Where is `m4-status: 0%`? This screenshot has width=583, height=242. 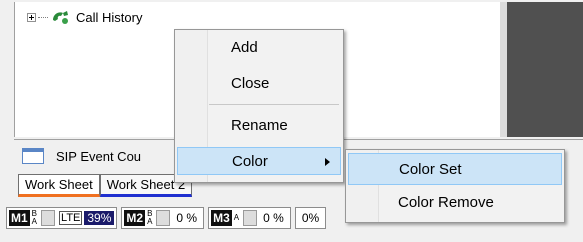 m4-status: 0% is located at coordinates (310, 218).